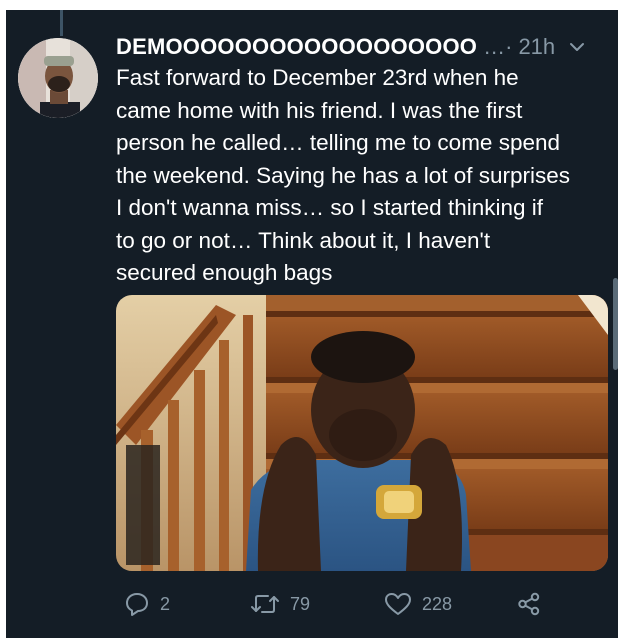 The width and height of the screenshot is (626, 640). I want to click on tweet-header: DEMOOOOOOOOOOOOOOOOOO …· 21h, so click(364, 47).